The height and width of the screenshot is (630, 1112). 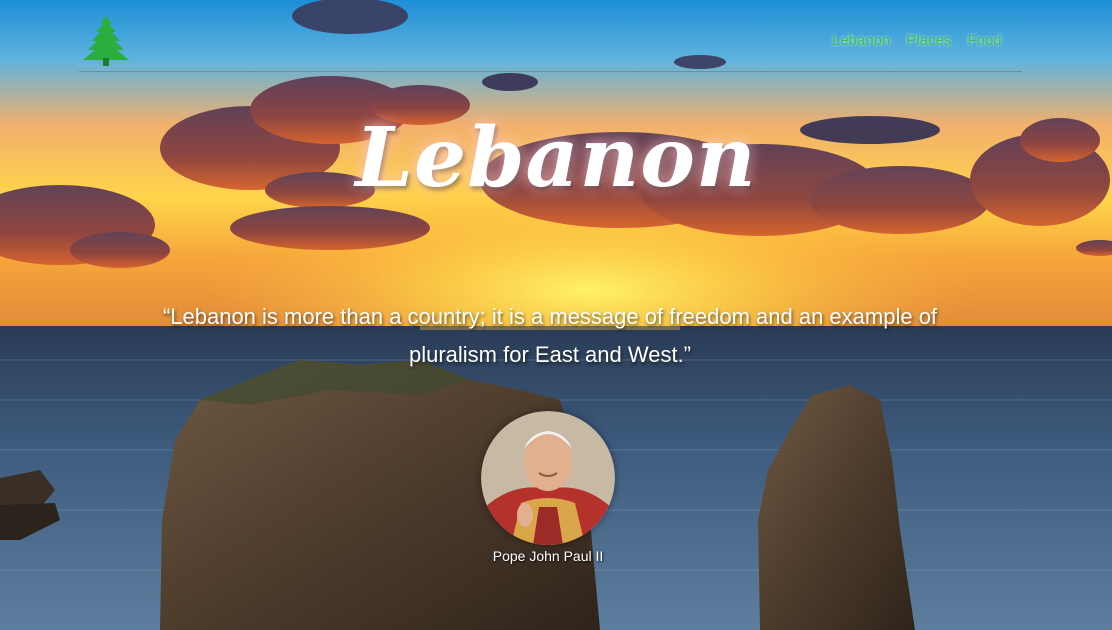 What do you see at coordinates (548, 478) in the screenshot?
I see `portrait-image` at bounding box center [548, 478].